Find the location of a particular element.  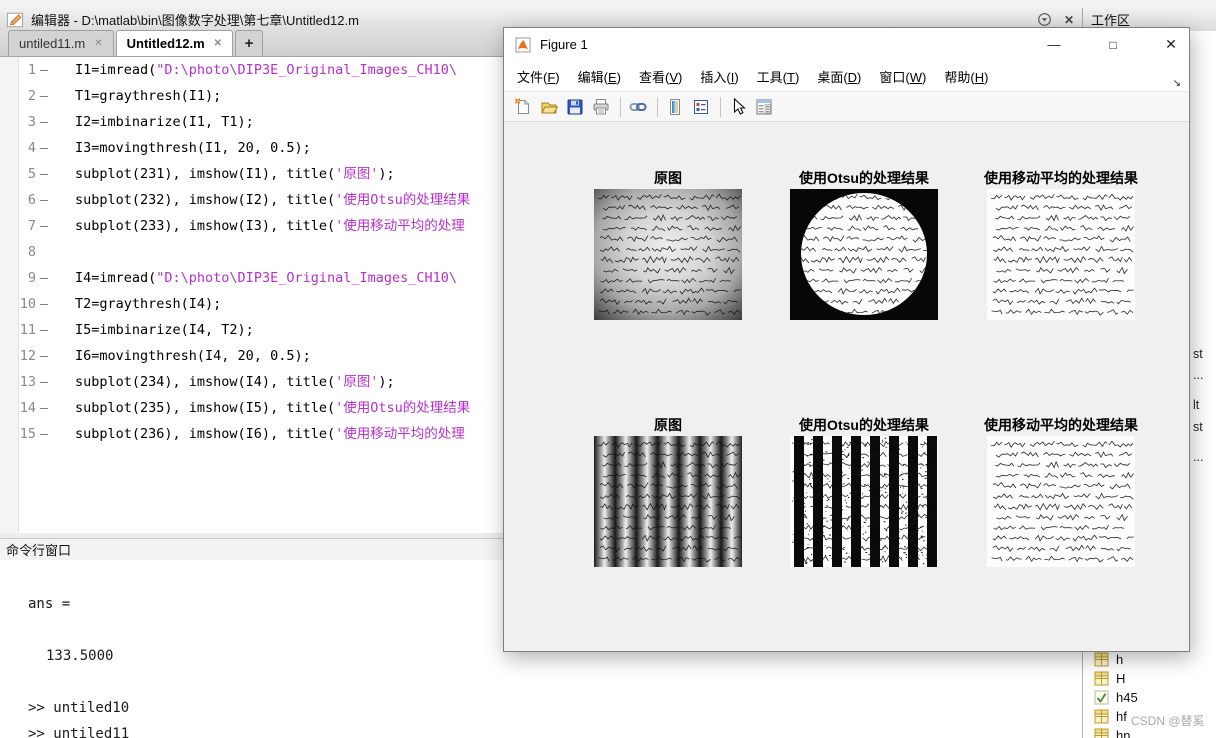

maximize-button: □ is located at coordinates (1113, 44).